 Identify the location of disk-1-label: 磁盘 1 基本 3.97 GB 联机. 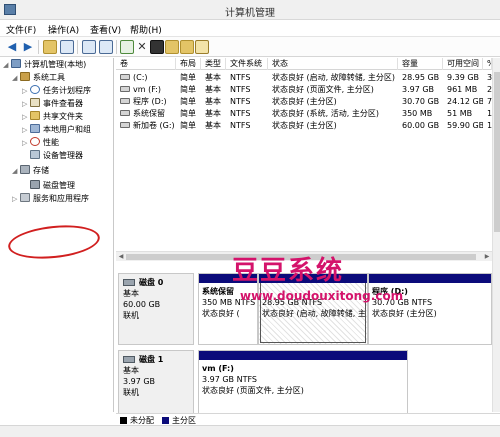
(156, 386).